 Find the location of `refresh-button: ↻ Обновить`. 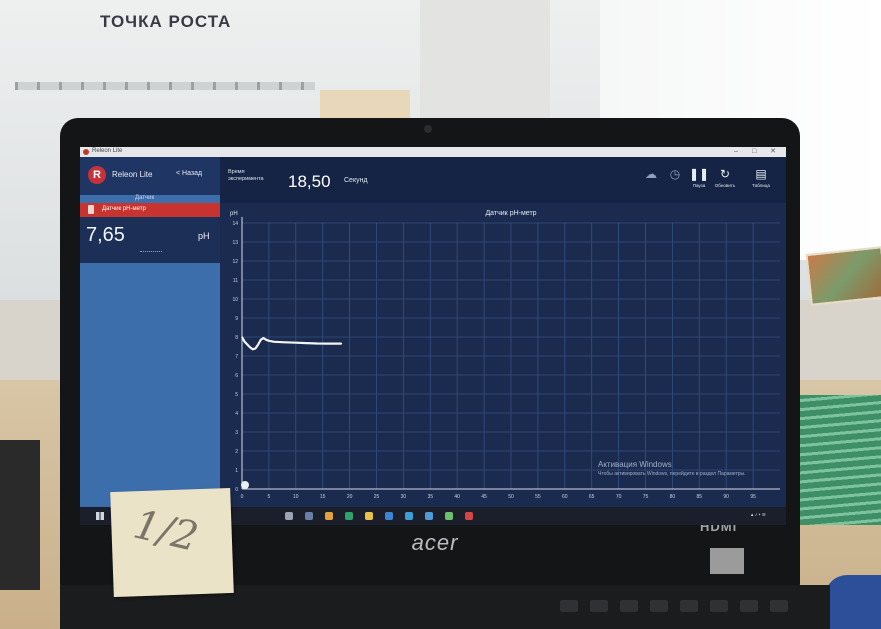

refresh-button: ↻ Обновить is located at coordinates (725, 177).